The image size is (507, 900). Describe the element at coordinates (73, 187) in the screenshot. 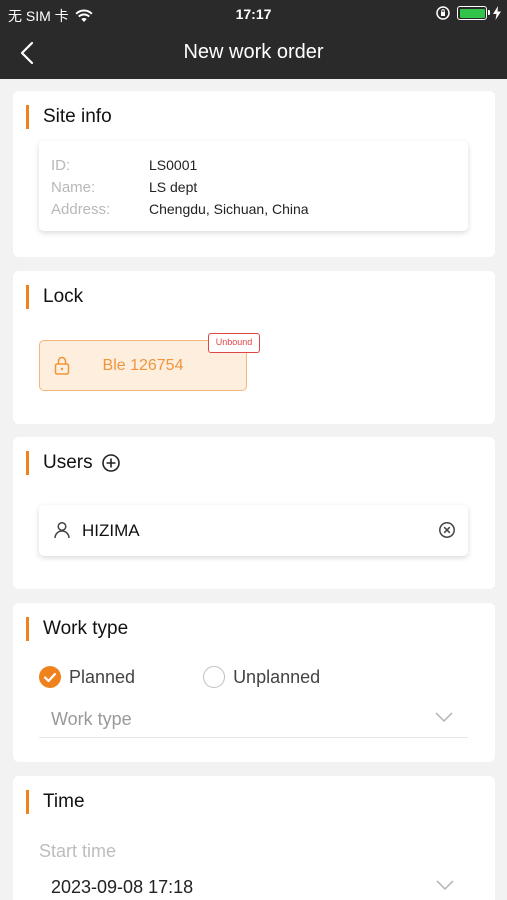

I see `site-key: Name:` at that location.